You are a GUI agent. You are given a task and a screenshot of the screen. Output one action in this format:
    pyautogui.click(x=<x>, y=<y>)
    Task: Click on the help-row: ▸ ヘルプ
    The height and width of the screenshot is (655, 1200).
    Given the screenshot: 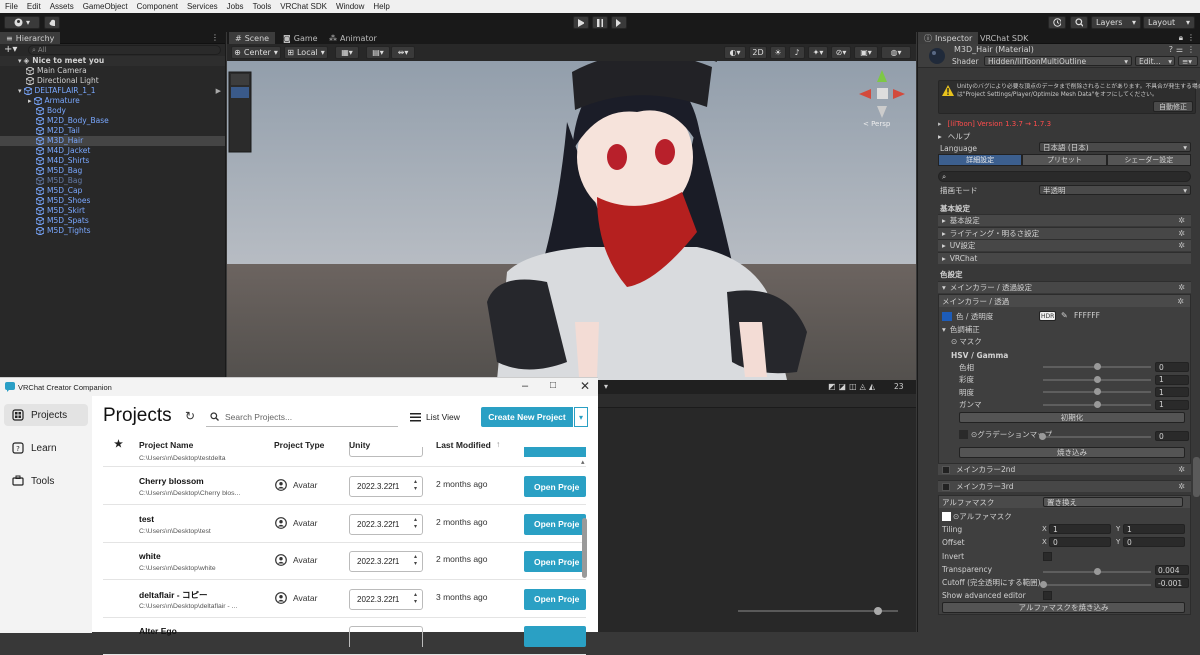 What is the action you would take?
    pyautogui.click(x=1059, y=136)
    